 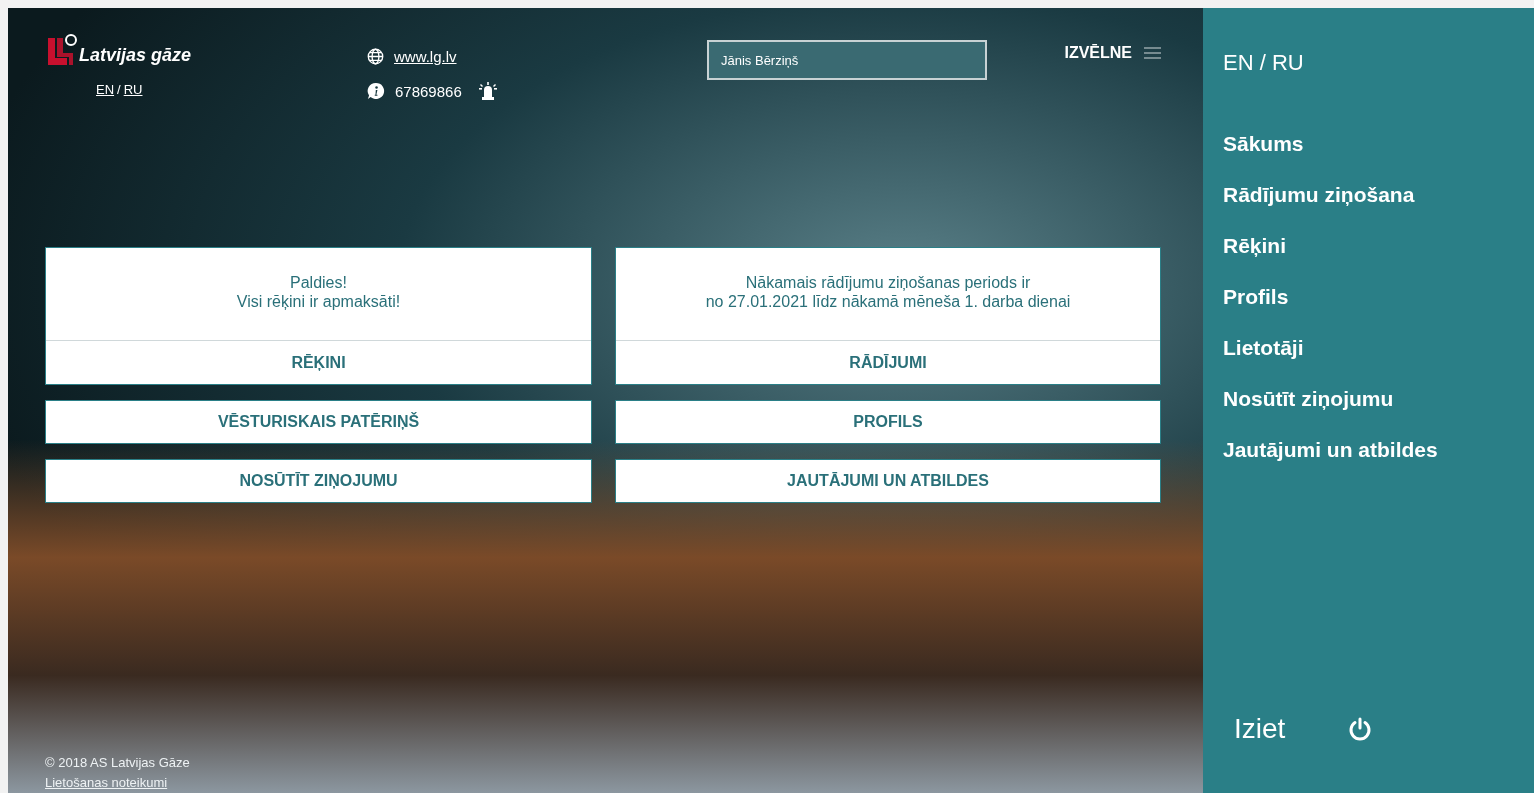 I want to click on sidebar-item: Profils, so click(x=1368, y=297).